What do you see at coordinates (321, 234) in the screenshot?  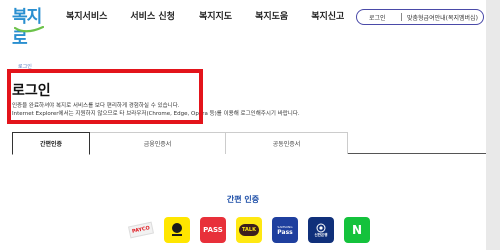 I see `shinhan-label: 신한은행` at bounding box center [321, 234].